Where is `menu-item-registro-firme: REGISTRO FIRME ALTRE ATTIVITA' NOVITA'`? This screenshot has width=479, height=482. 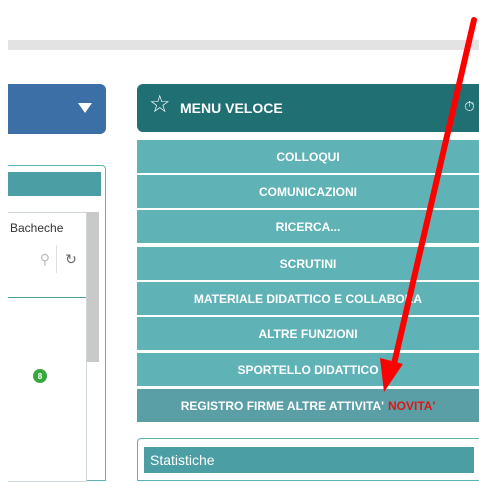 menu-item-registro-firme: REGISTRO FIRME ALTRE ATTIVITA' NOVITA' is located at coordinates (308, 405).